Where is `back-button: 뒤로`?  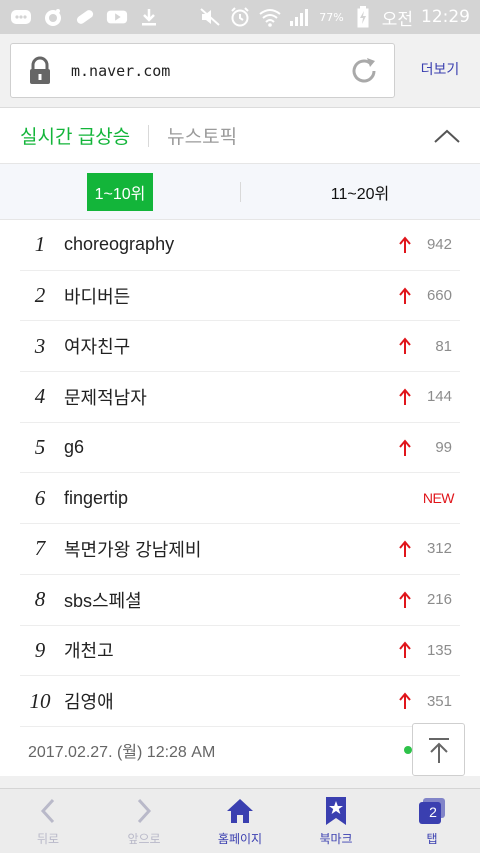 back-button: 뒤로 is located at coordinates (48, 821).